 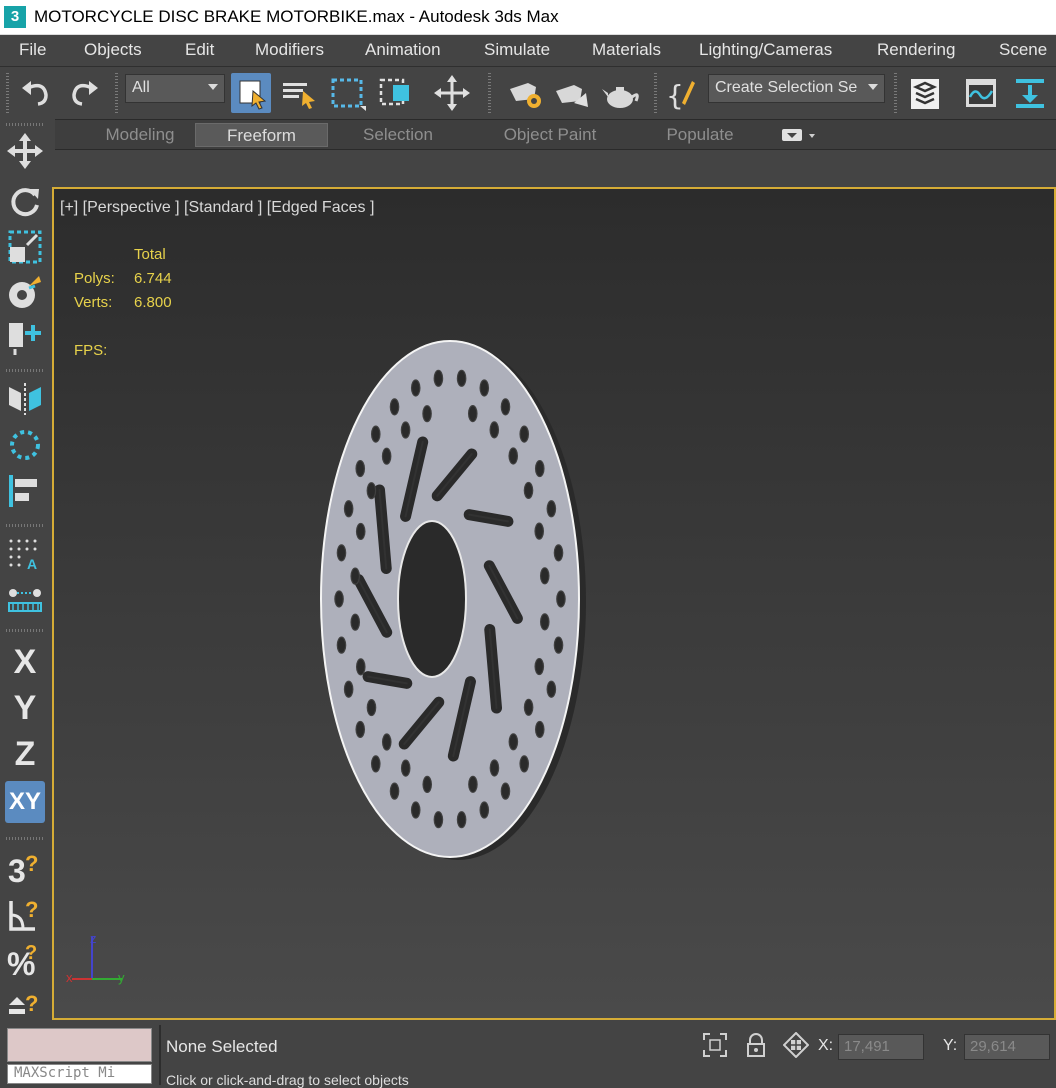 I want to click on tab-selection: Selection, so click(x=398, y=135).